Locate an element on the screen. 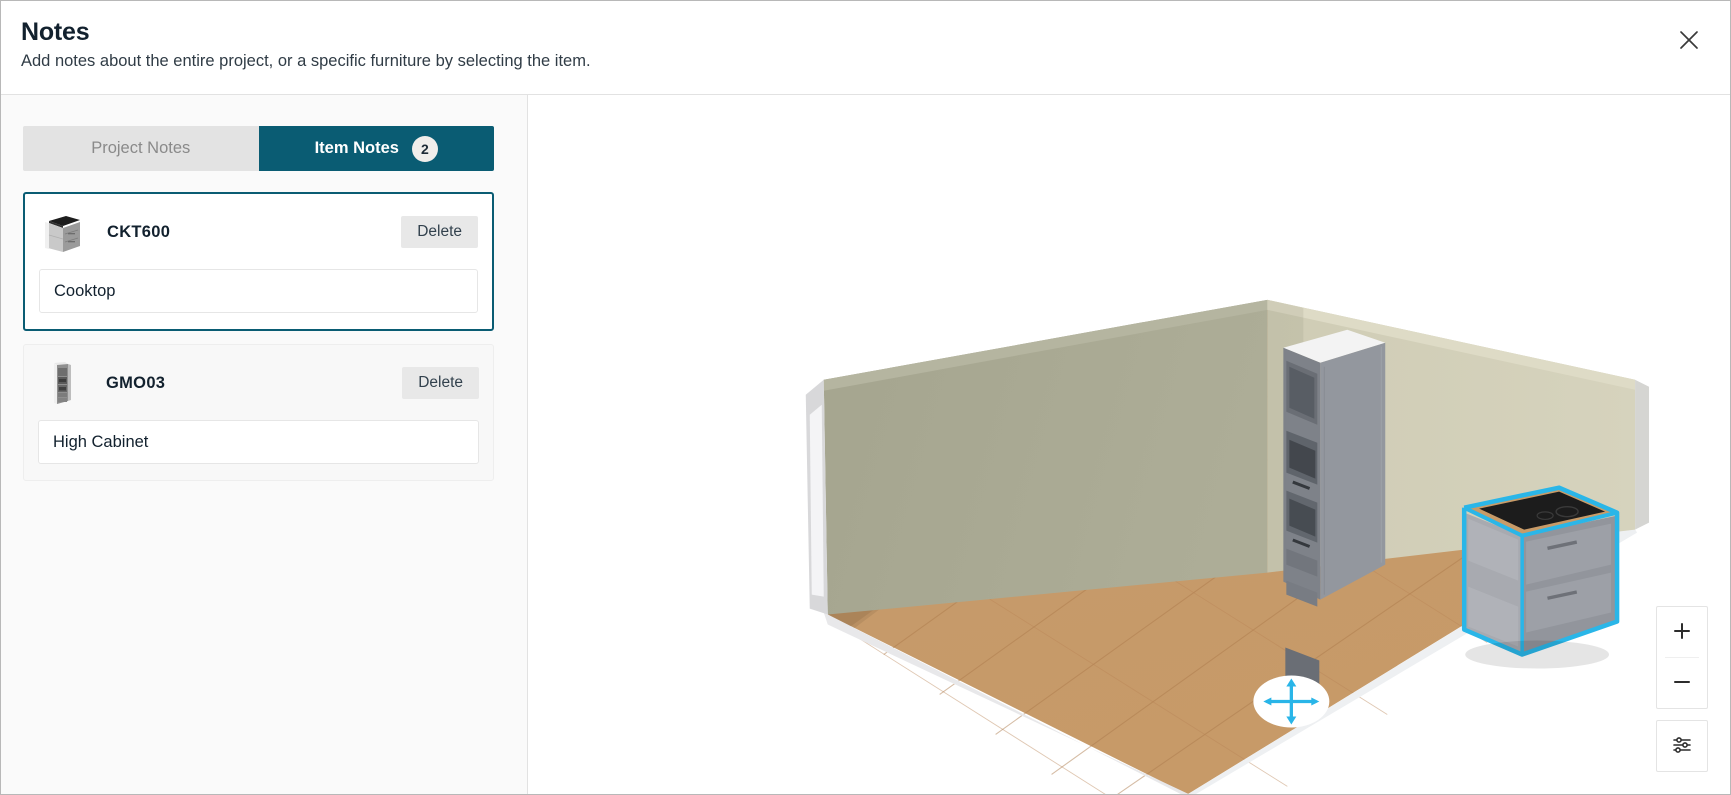 Image resolution: width=1731 pixels, height=795 pixels. selected-base-cabinet-3d is located at coordinates (1540, 571).